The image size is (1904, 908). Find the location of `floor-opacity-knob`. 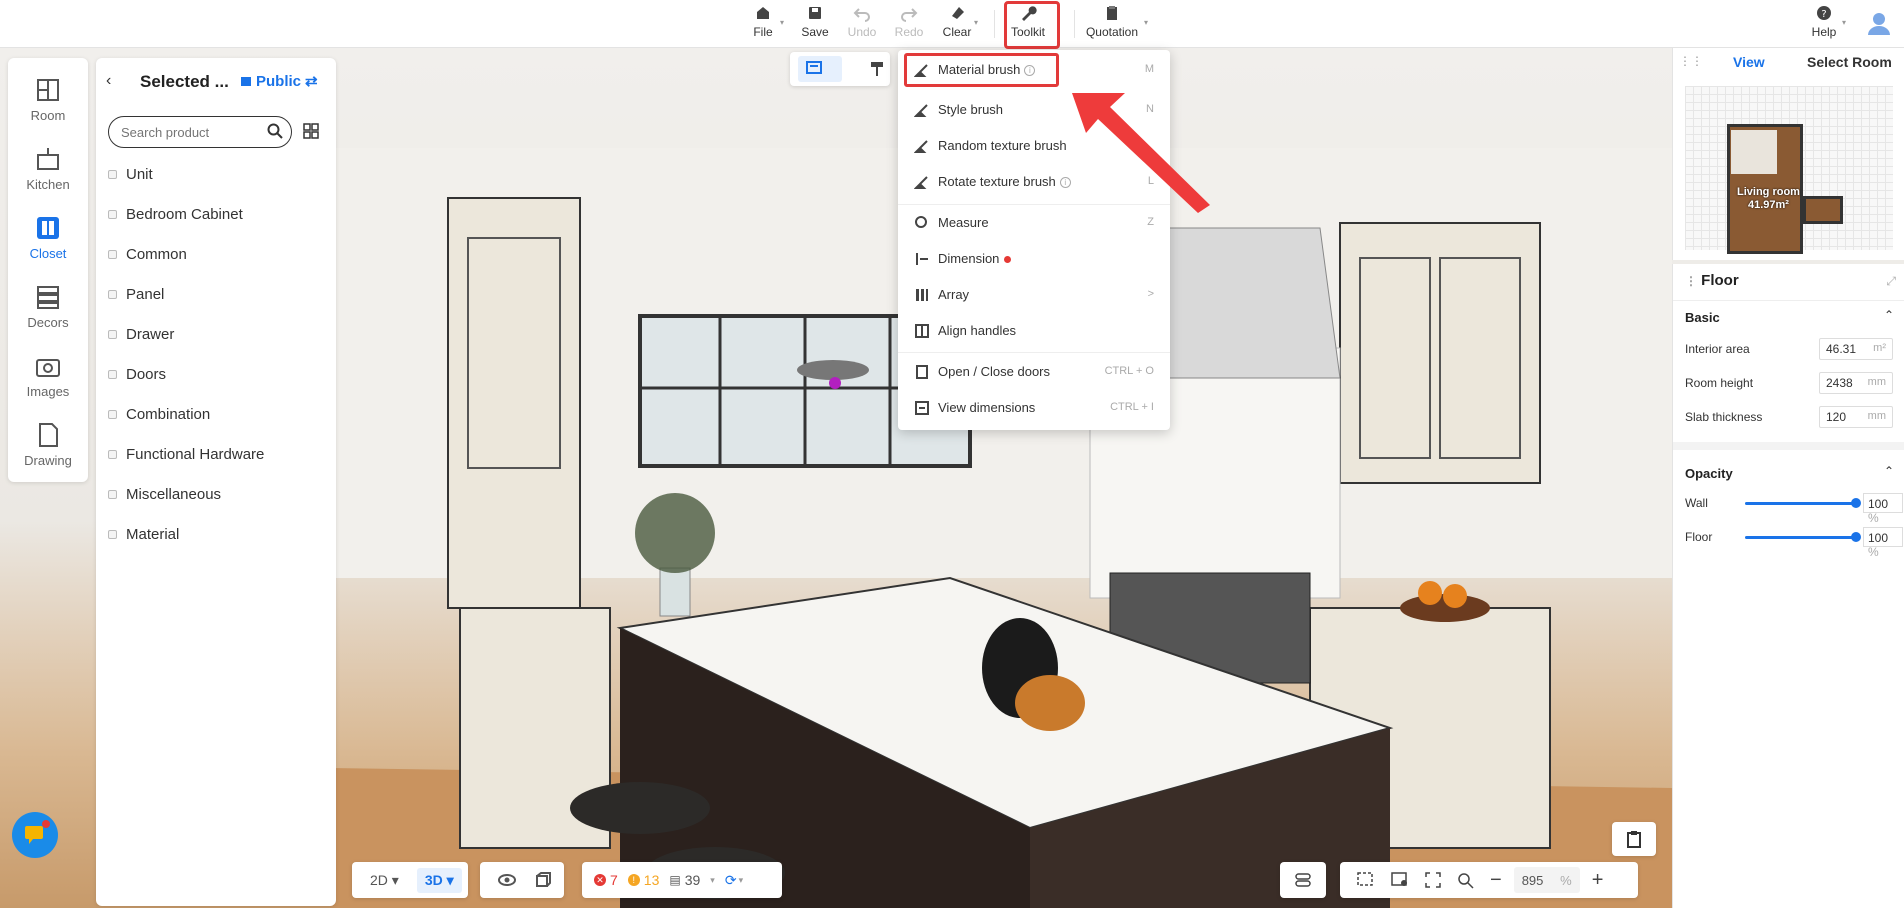

floor-opacity-knob is located at coordinates (1856, 537).